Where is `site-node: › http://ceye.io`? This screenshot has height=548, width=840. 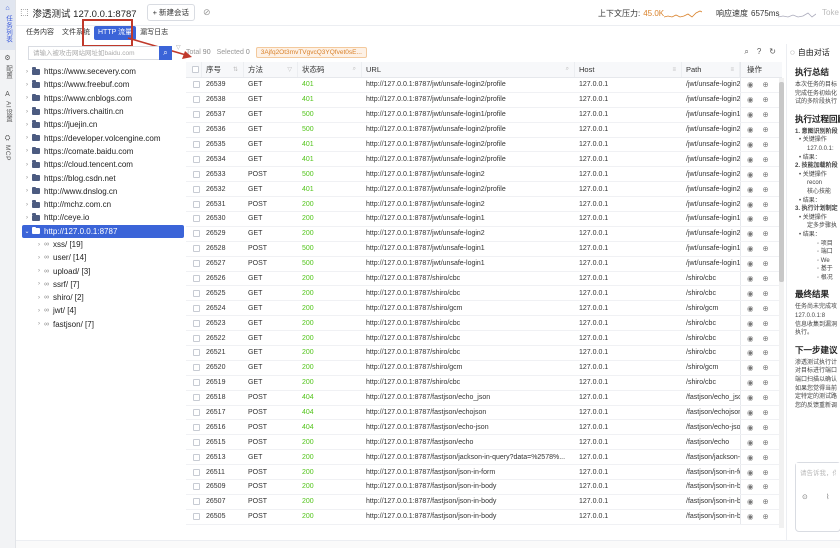 site-node: › http://ceye.io is located at coordinates (103, 217).